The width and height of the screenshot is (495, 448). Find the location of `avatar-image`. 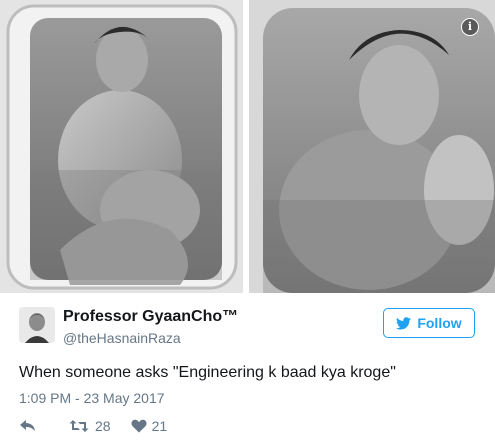

avatar-image is located at coordinates (37, 325).